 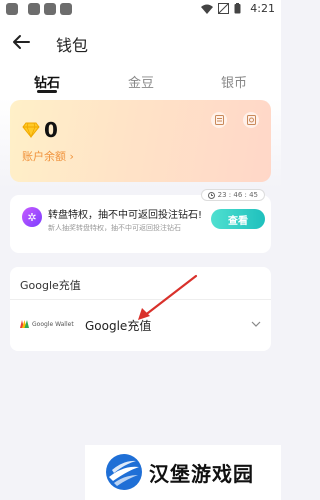 I want to click on status-time: 4:21, so click(x=262, y=8).